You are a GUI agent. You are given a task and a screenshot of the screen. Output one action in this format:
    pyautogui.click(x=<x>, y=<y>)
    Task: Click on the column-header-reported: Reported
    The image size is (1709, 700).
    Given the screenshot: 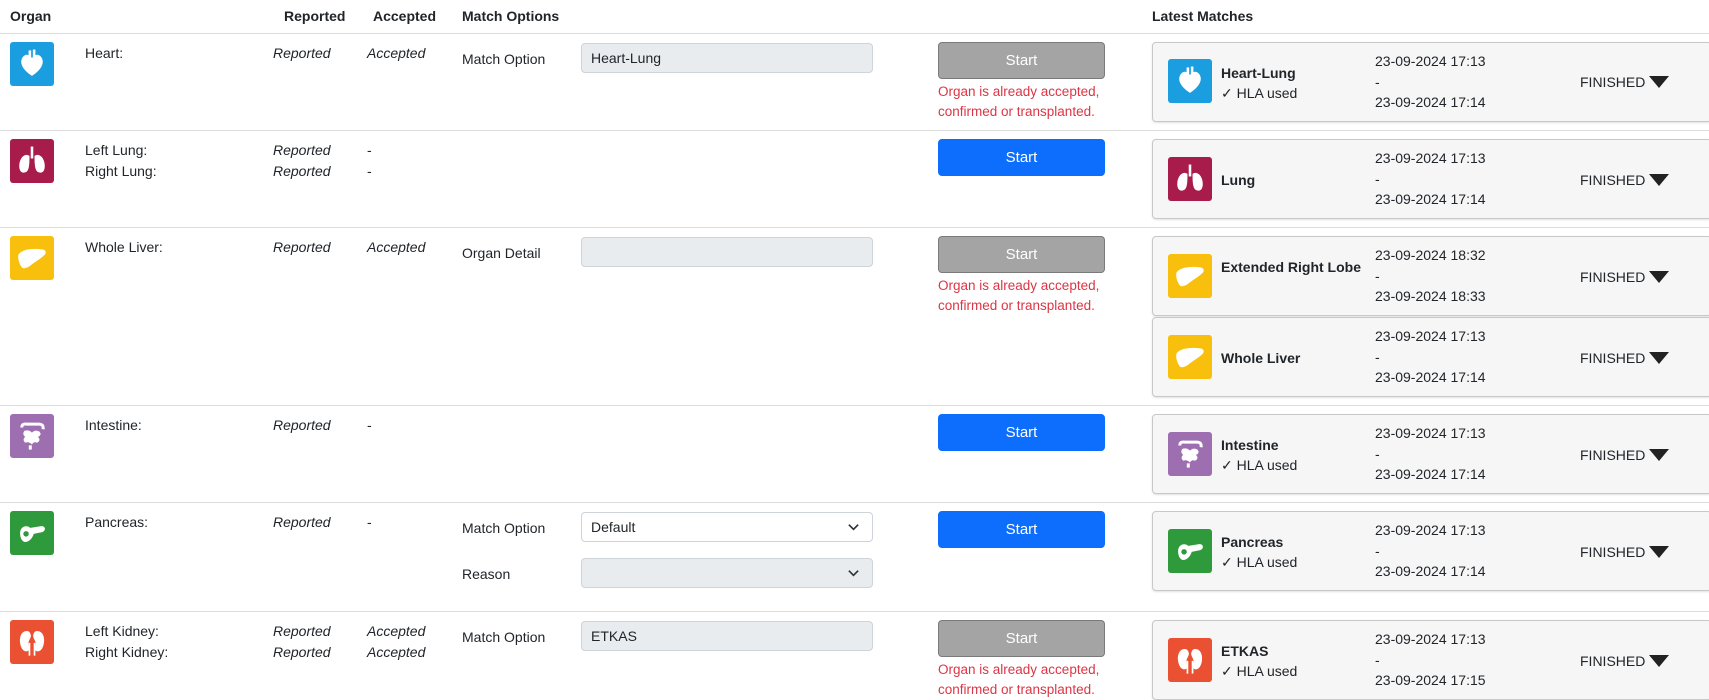 What is the action you would take?
    pyautogui.click(x=315, y=16)
    